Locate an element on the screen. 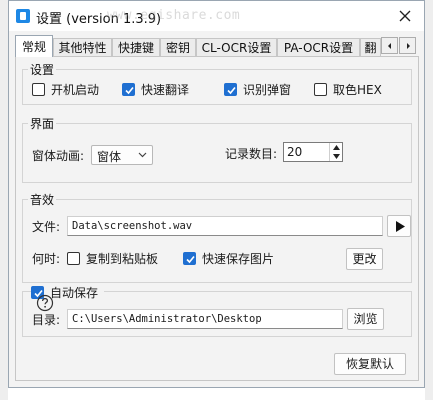  sound-group-title: 音效 is located at coordinates (42, 199).